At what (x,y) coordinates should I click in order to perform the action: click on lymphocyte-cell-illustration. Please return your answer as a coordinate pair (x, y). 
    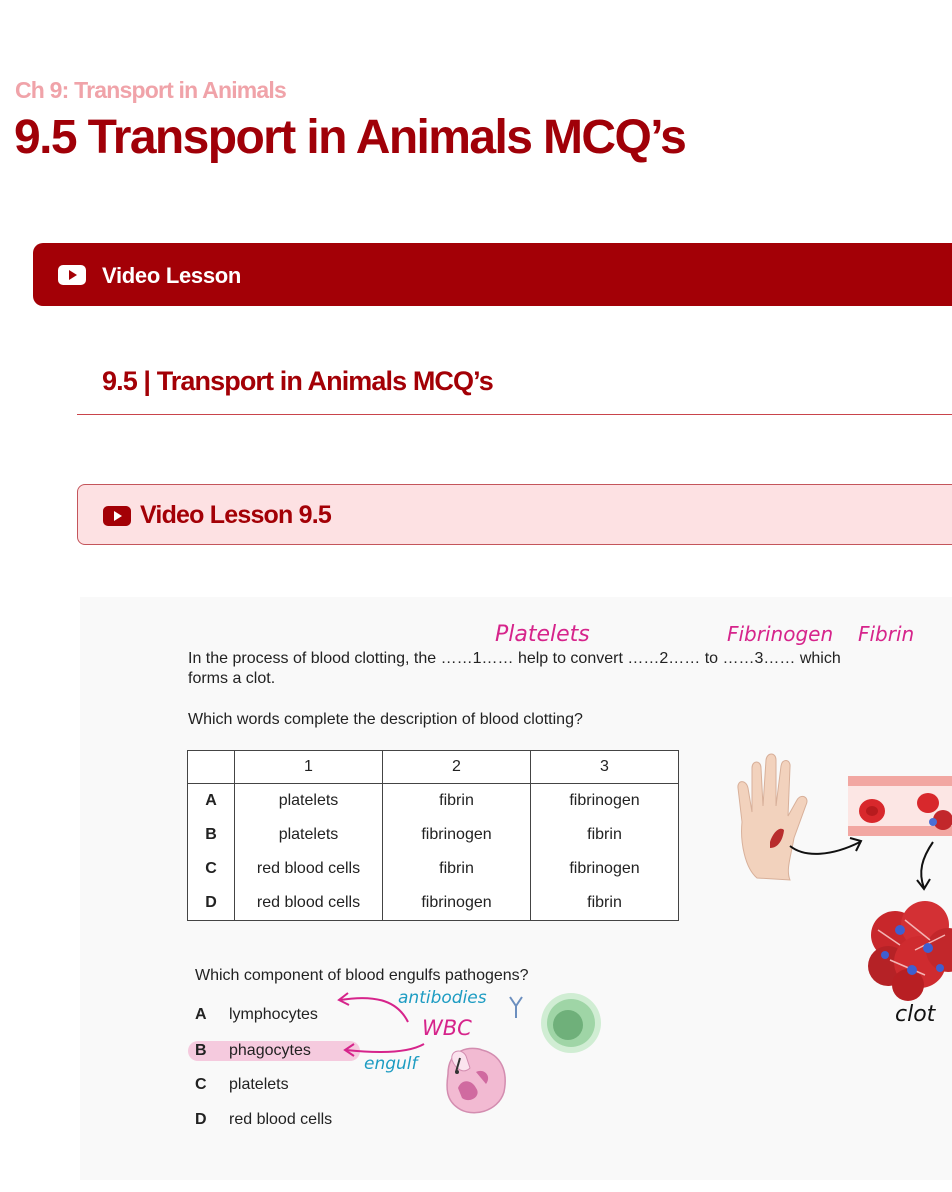
    Looking at the image, I should click on (571, 1023).